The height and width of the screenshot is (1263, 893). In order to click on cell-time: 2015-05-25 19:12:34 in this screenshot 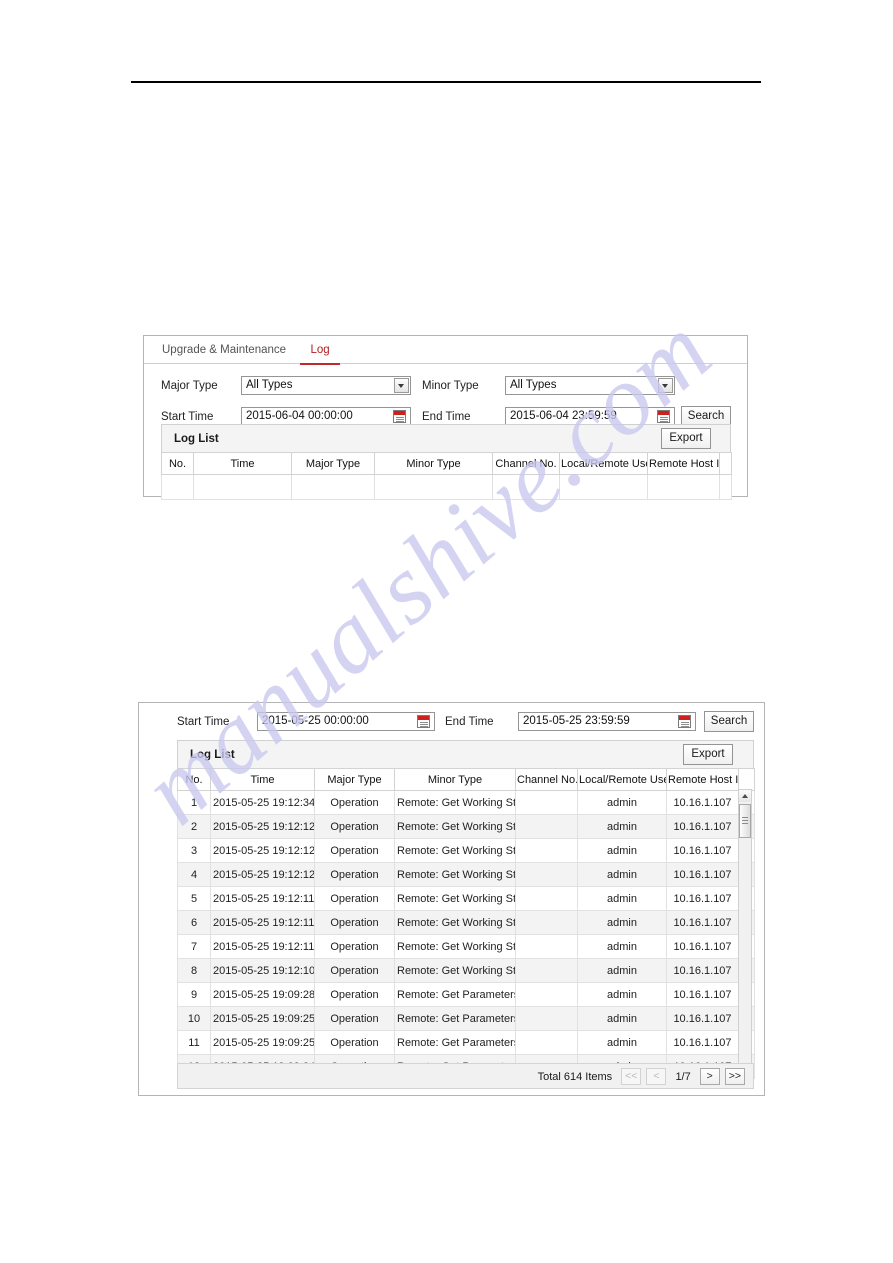, I will do `click(262, 802)`.